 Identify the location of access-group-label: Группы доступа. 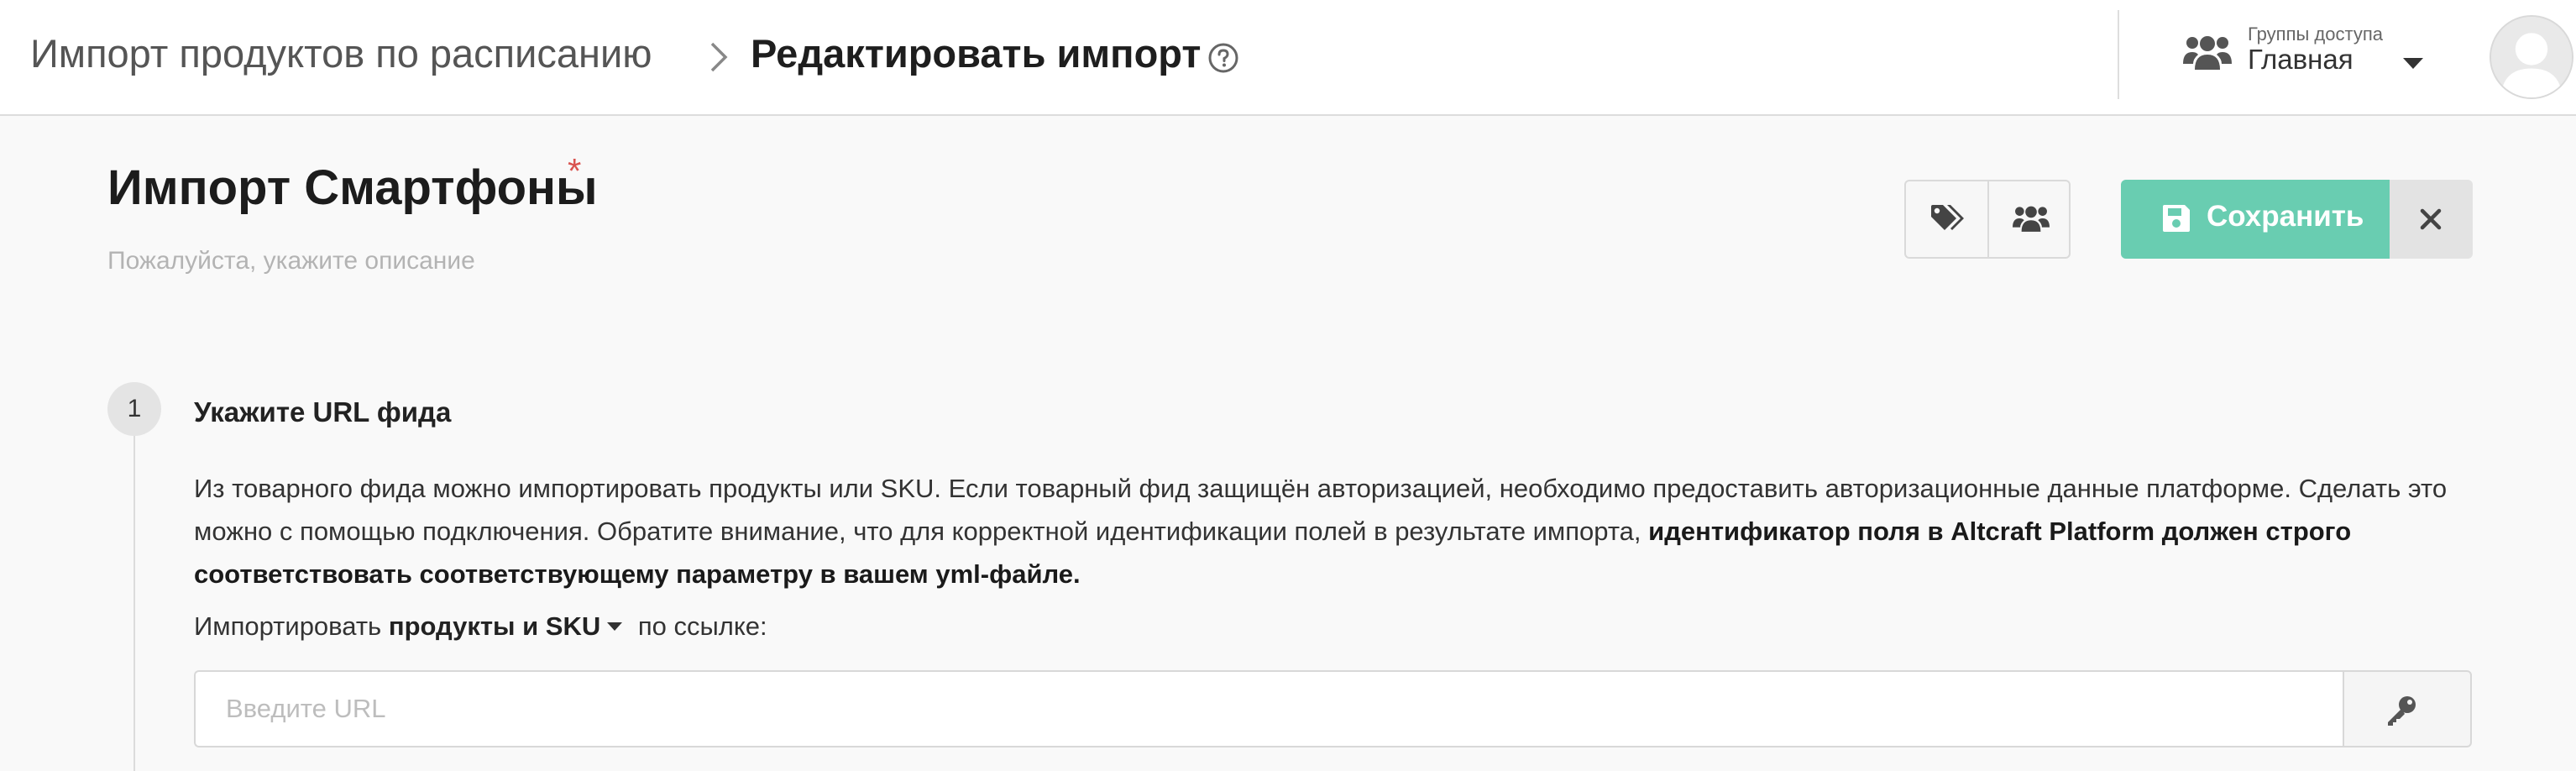
(2315, 34).